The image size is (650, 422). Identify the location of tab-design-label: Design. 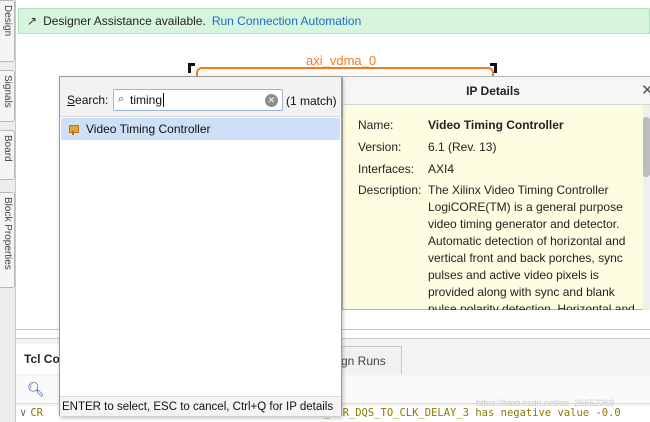
(7, 21).